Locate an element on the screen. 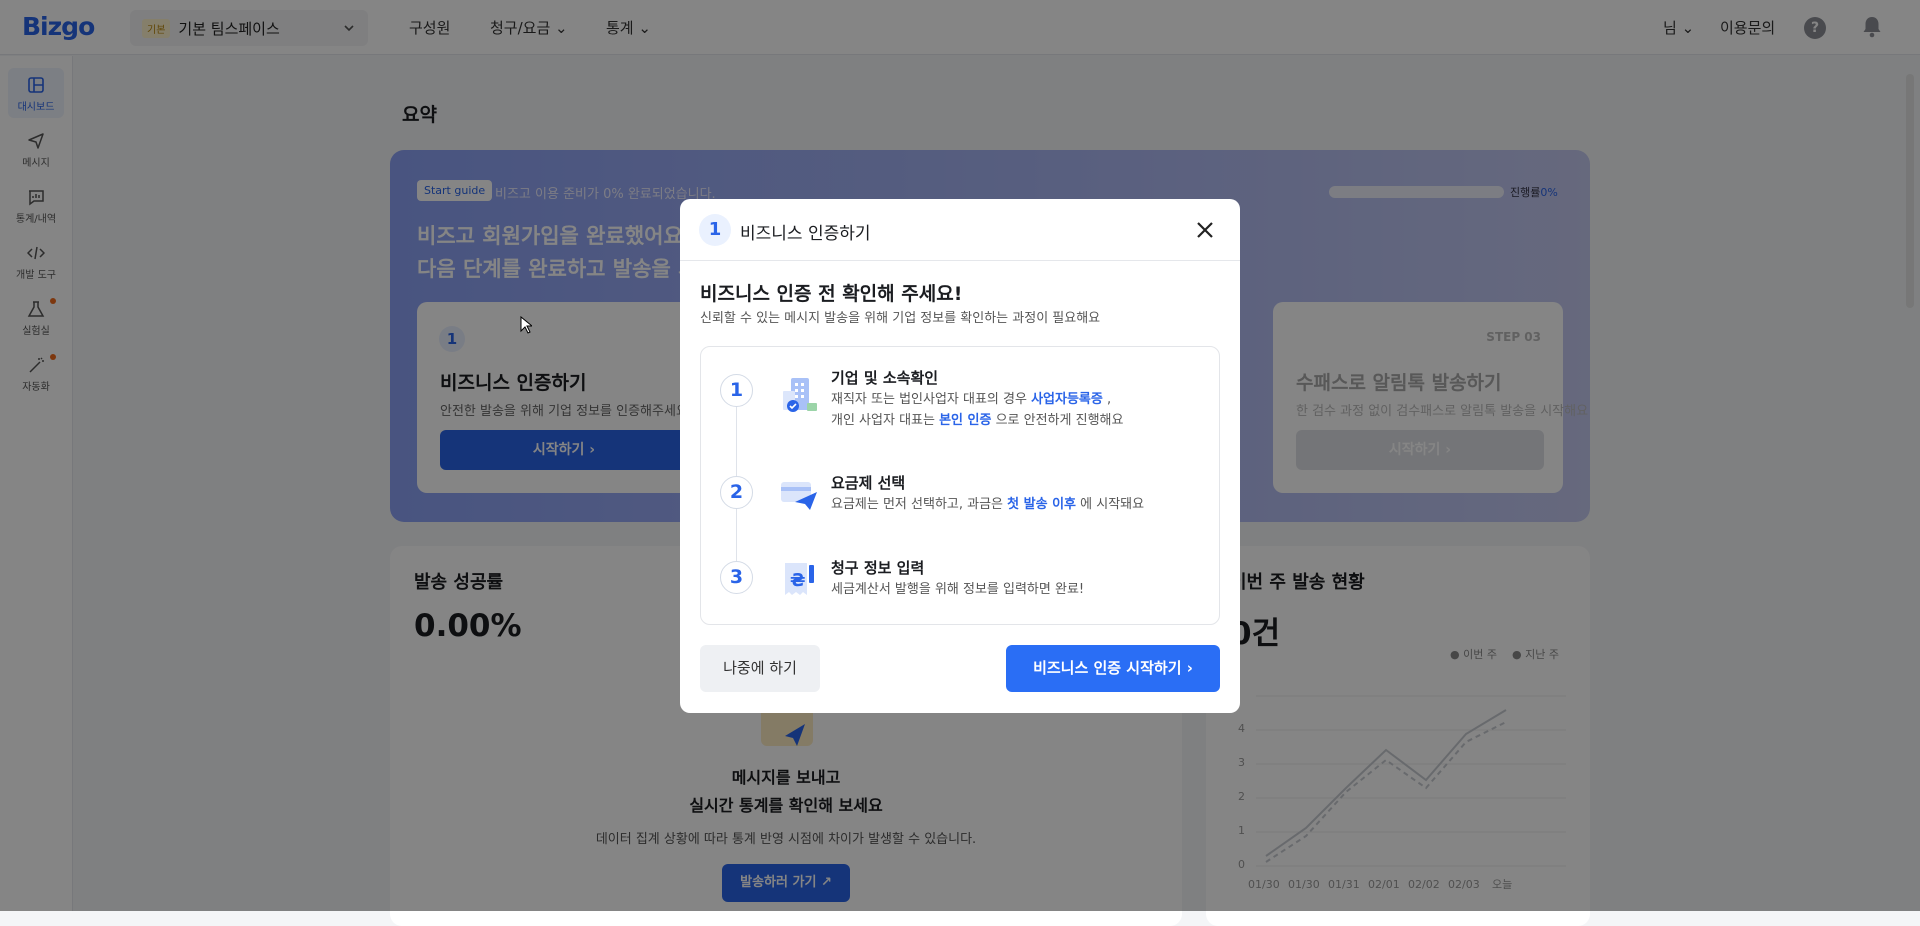 Image resolution: width=1920 pixels, height=926 pixels. close-icon is located at coordinates (1205, 230).